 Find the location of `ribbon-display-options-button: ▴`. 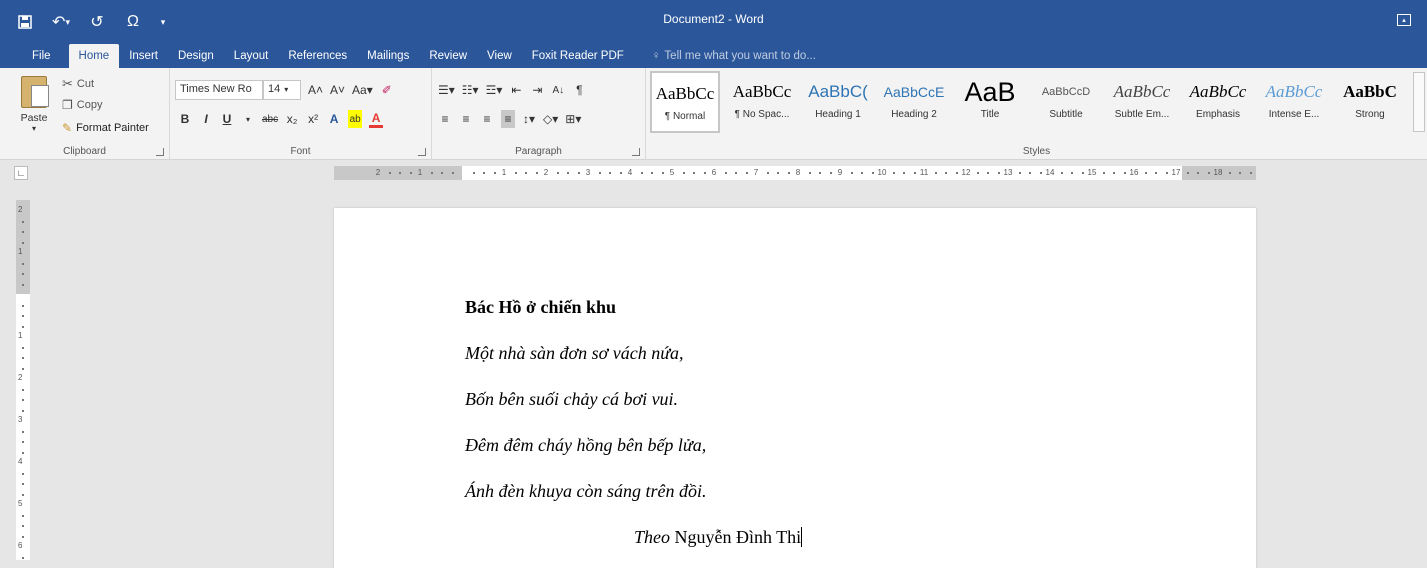

ribbon-display-options-button: ▴ is located at coordinates (1404, 20).